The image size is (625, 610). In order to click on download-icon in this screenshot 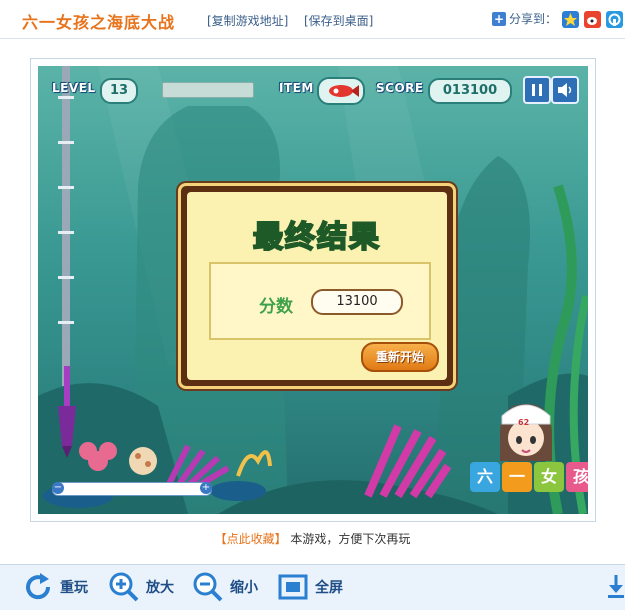, I will do `click(616, 586)`.